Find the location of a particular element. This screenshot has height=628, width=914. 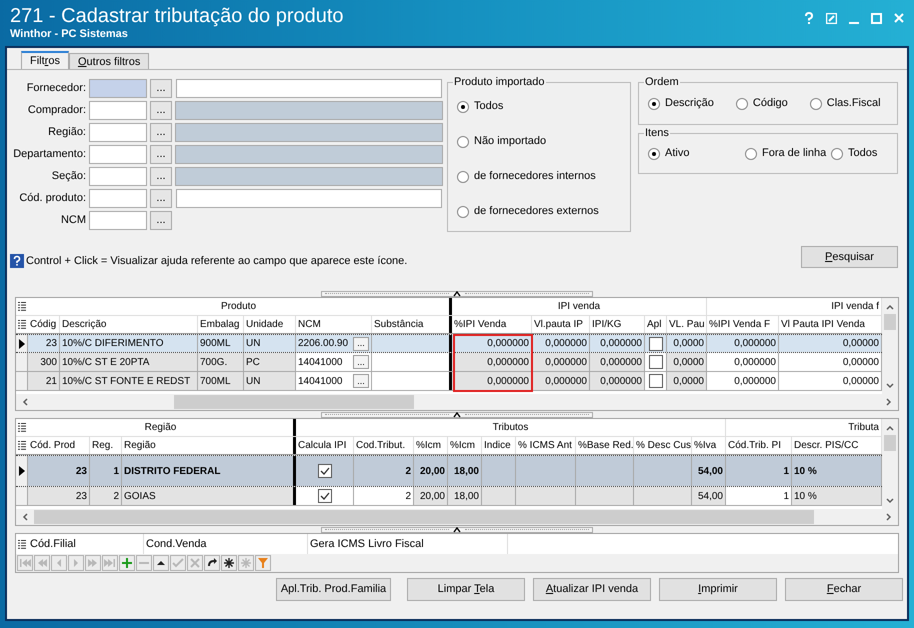

search-button: Pesquisar is located at coordinates (849, 257).